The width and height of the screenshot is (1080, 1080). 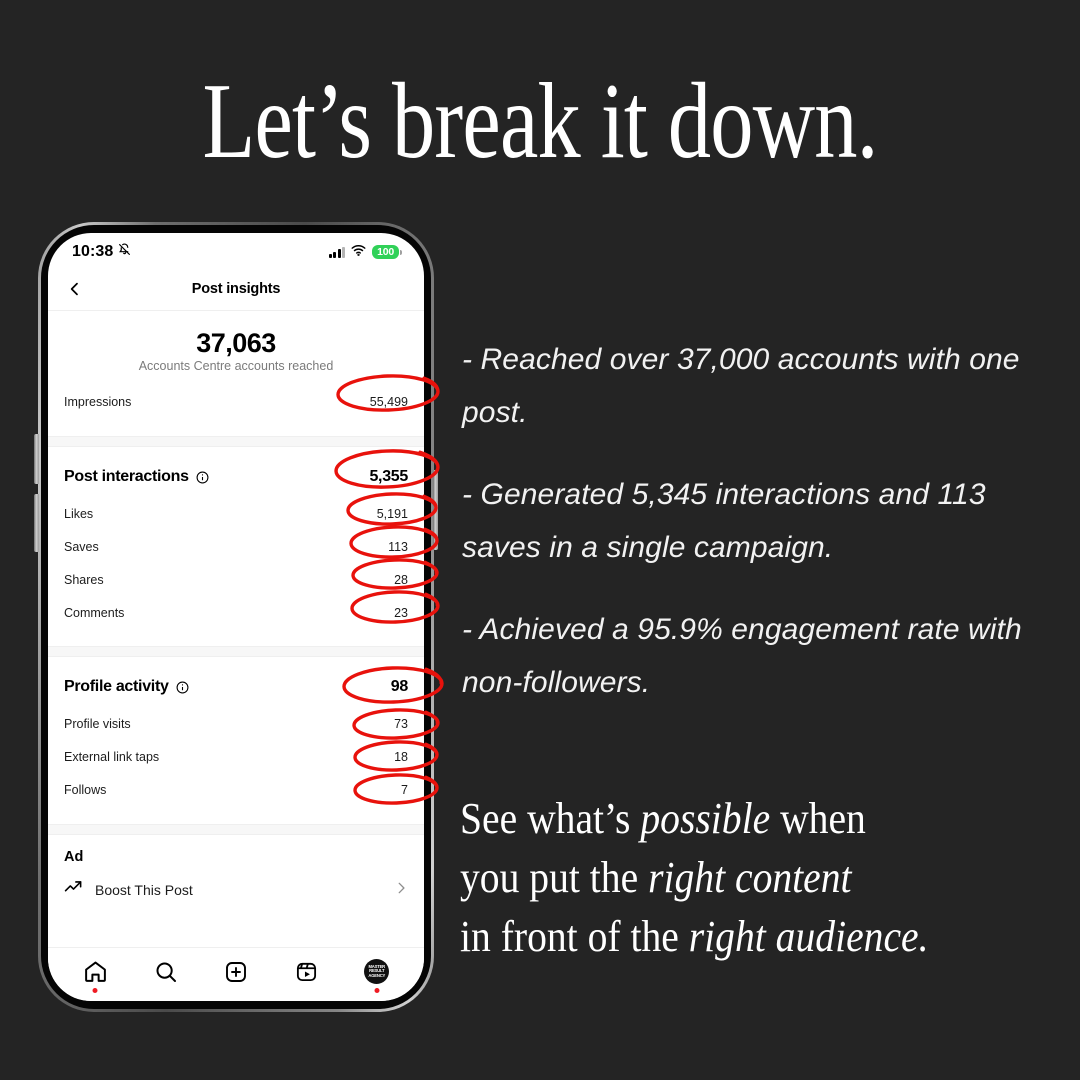 I want to click on reach-value: 37,063, so click(x=236, y=343).